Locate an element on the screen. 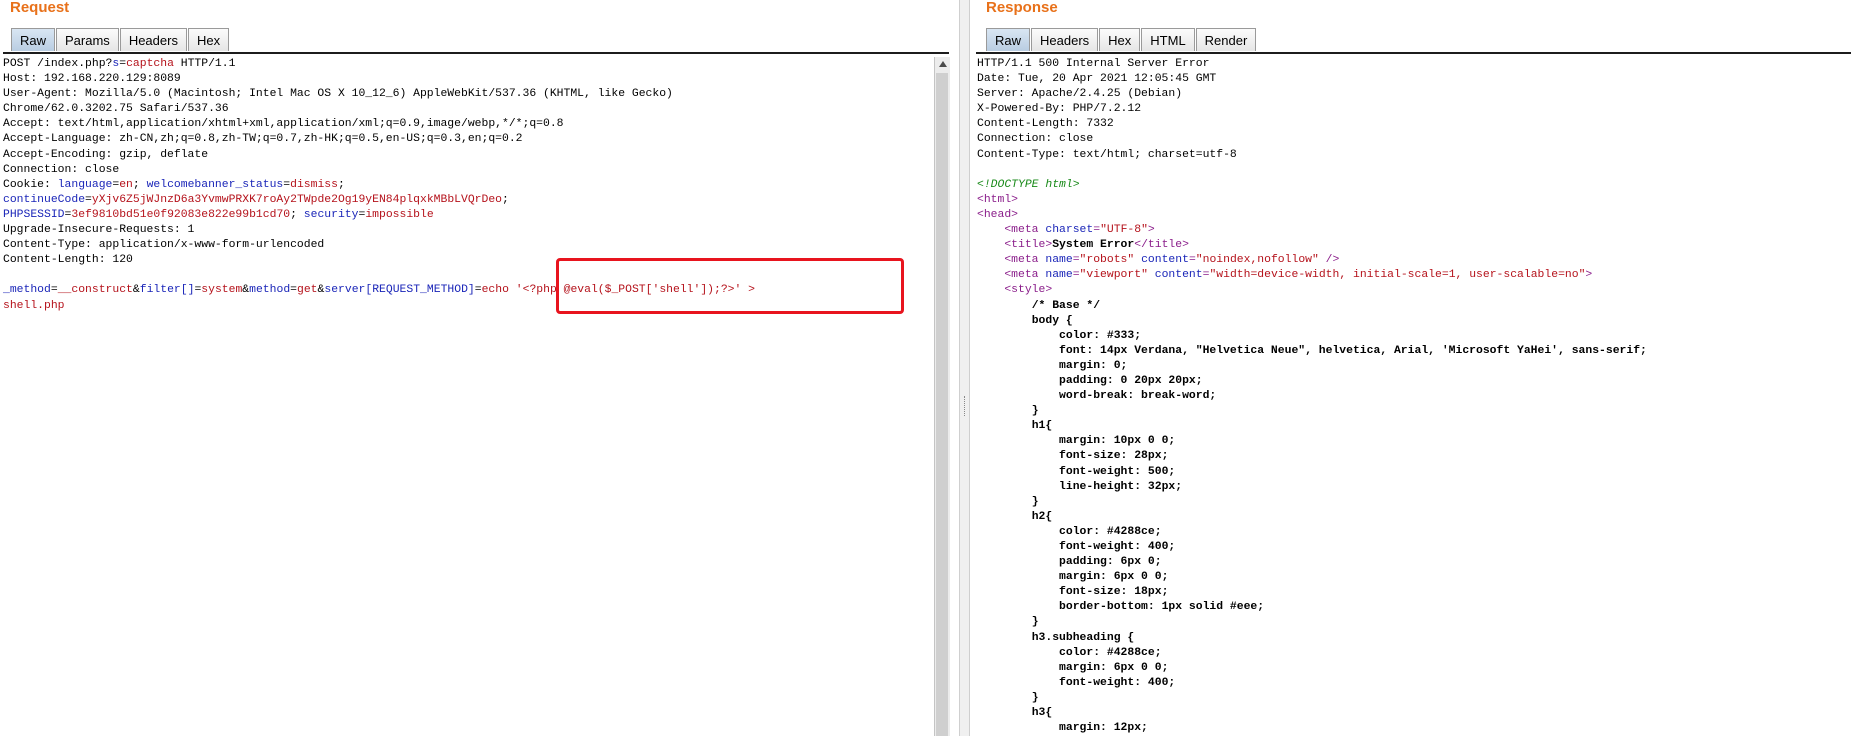 This screenshot has height=736, width=1851. request-line: Host: 192.168.220.129:8089 is located at coordinates (468, 79).